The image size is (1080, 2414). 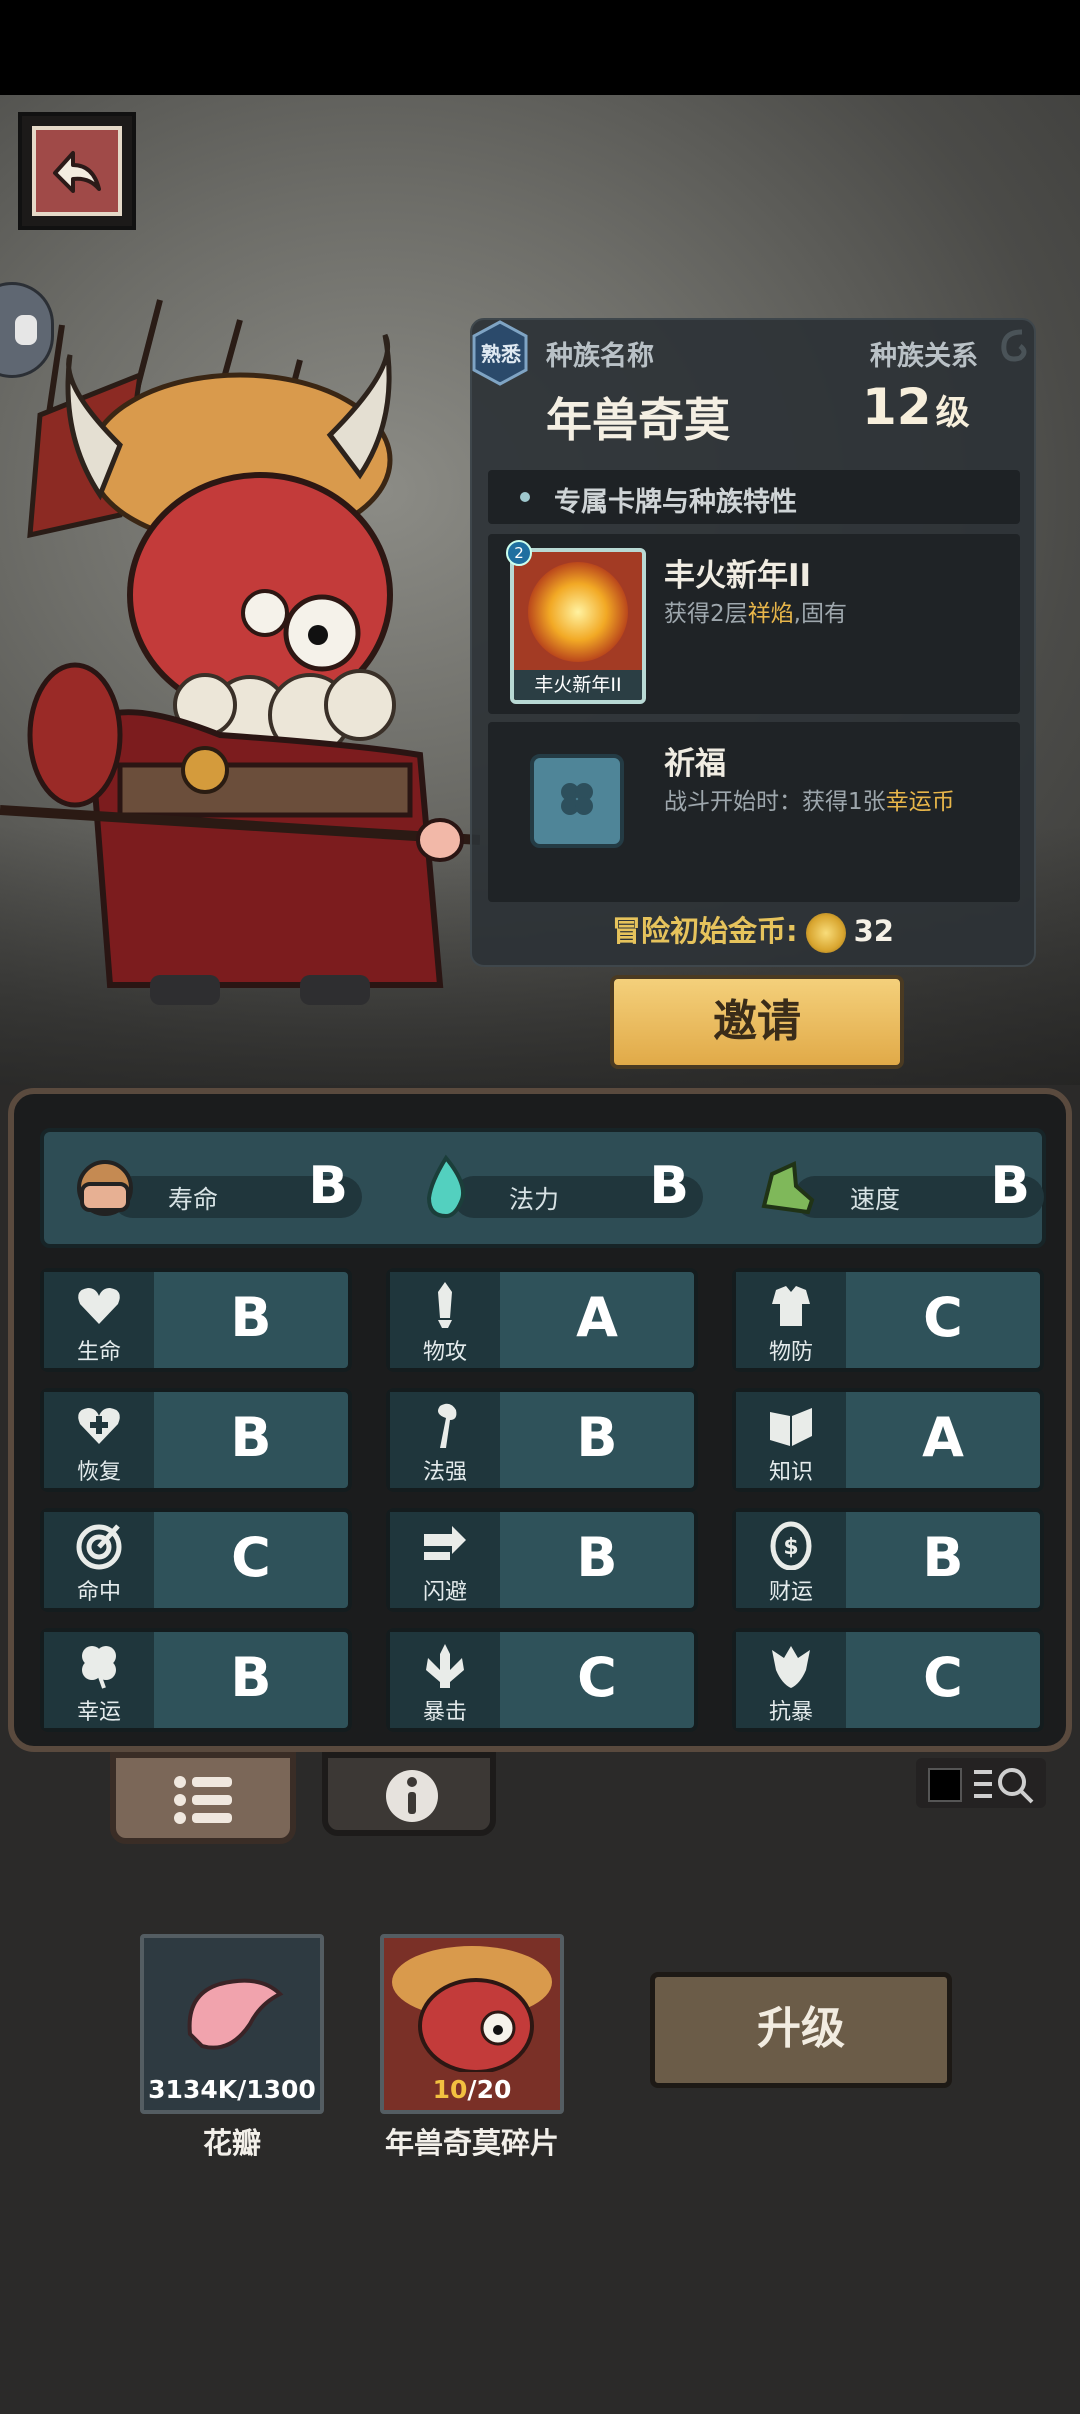 I want to click on book-icon, so click(x=791, y=1427).